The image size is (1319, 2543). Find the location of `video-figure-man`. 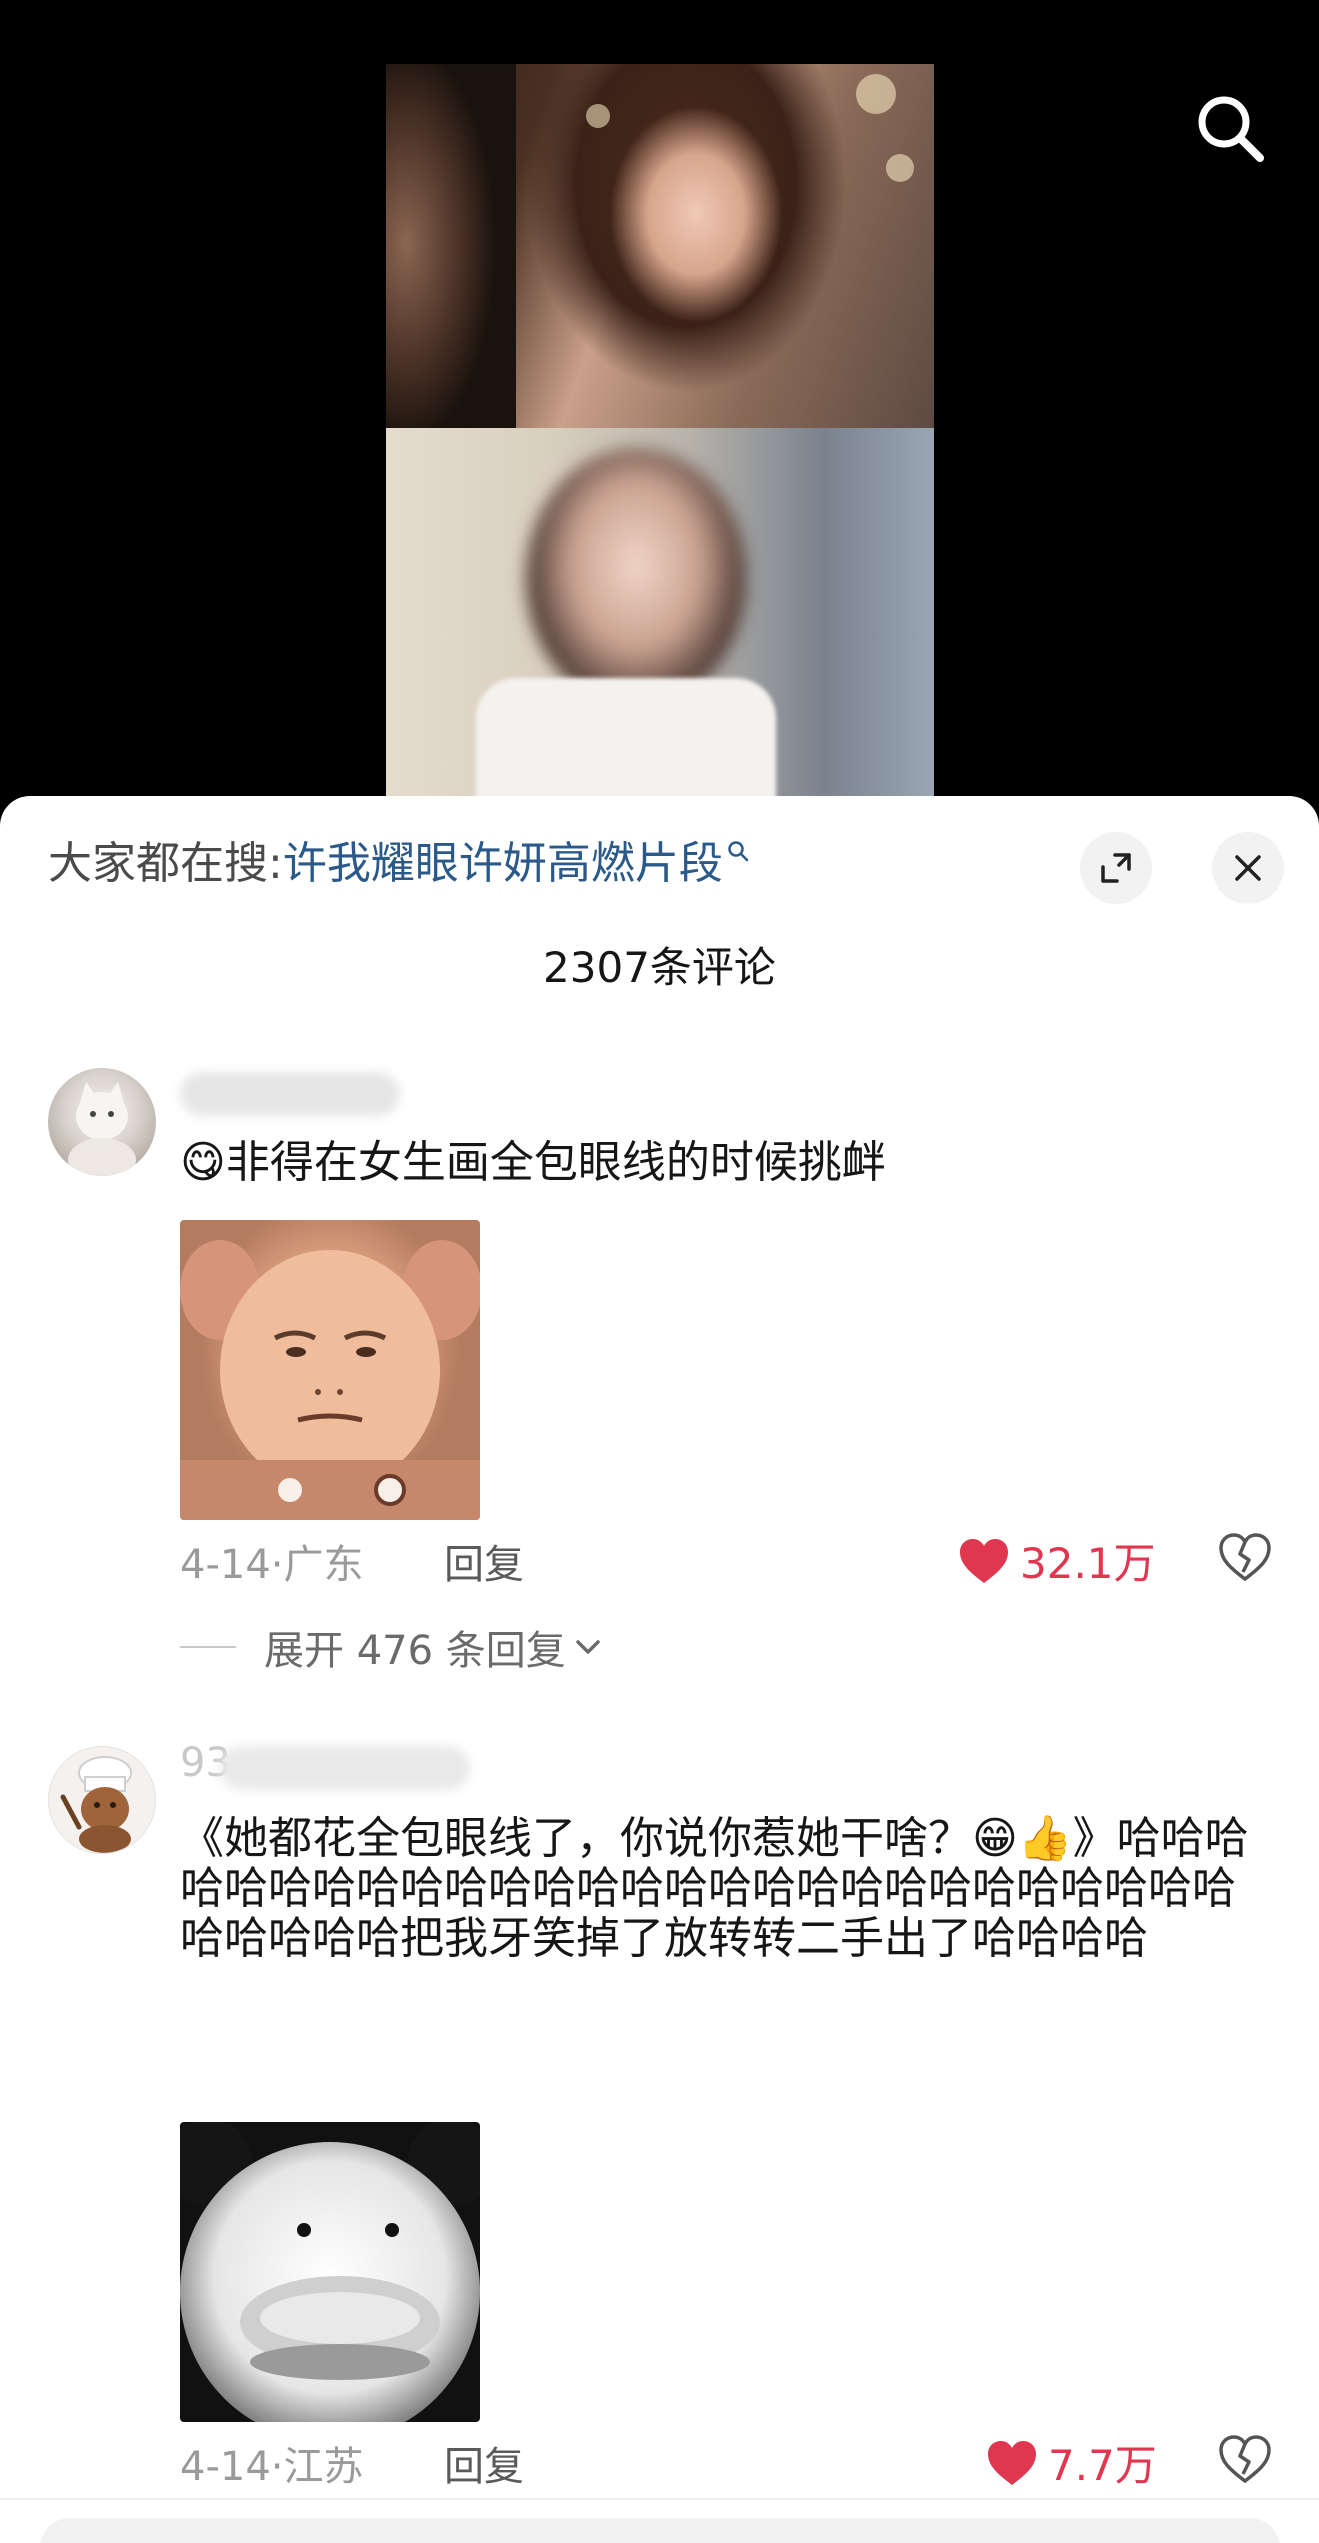

video-figure-man is located at coordinates (451, 246).